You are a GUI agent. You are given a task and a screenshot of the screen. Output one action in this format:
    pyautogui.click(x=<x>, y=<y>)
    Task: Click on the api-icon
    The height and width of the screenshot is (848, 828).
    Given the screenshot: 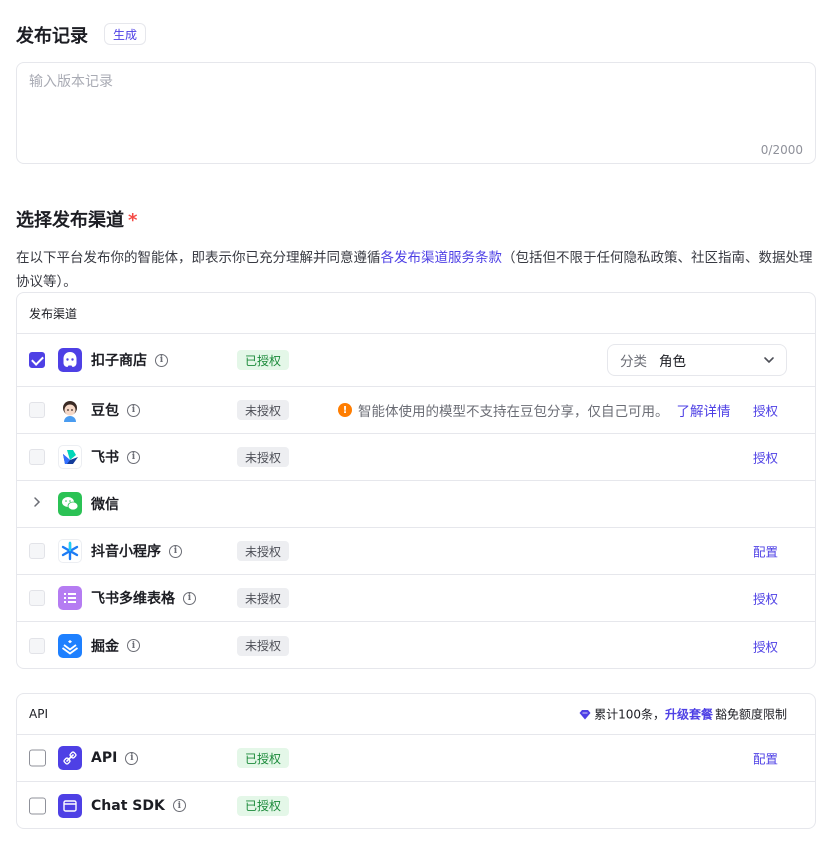 What is the action you would take?
    pyautogui.click(x=70, y=758)
    